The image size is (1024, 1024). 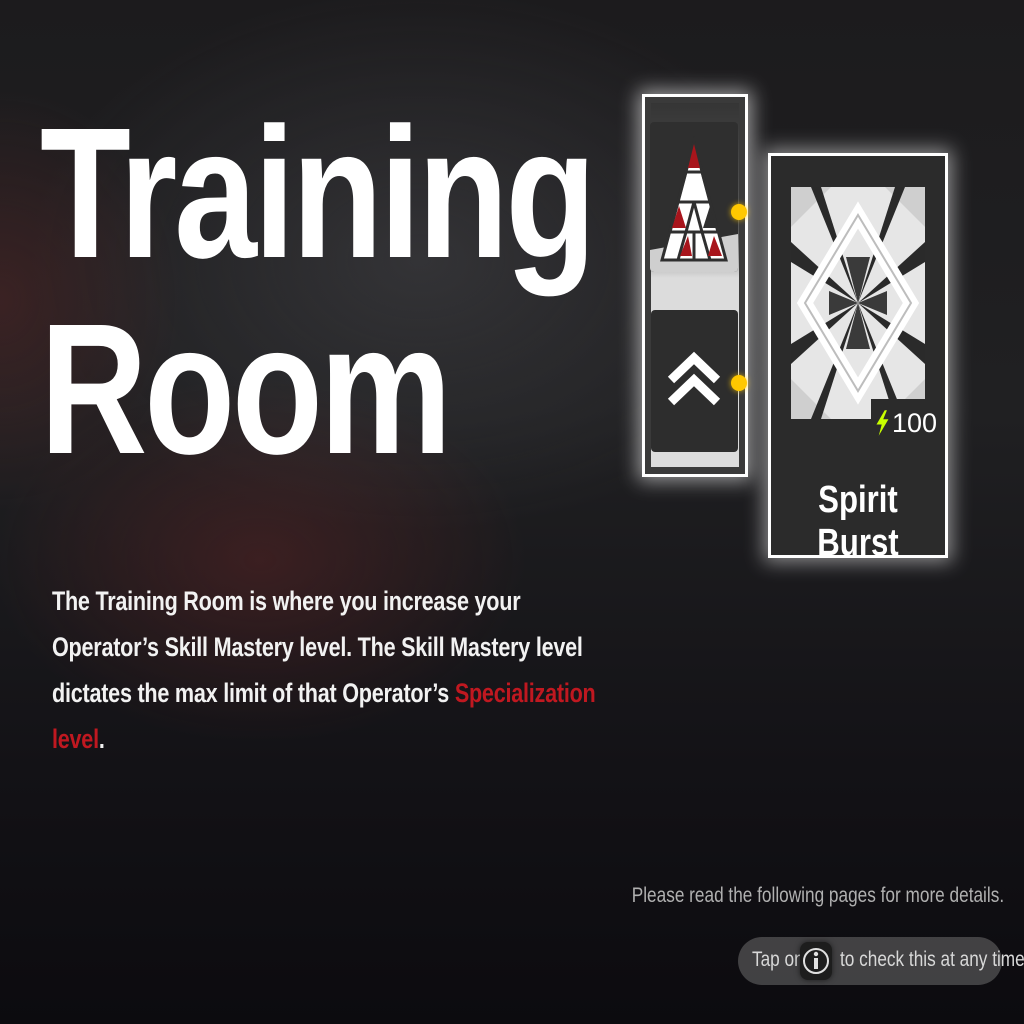 What do you see at coordinates (246, 389) in the screenshot?
I see `title-line-2: Room` at bounding box center [246, 389].